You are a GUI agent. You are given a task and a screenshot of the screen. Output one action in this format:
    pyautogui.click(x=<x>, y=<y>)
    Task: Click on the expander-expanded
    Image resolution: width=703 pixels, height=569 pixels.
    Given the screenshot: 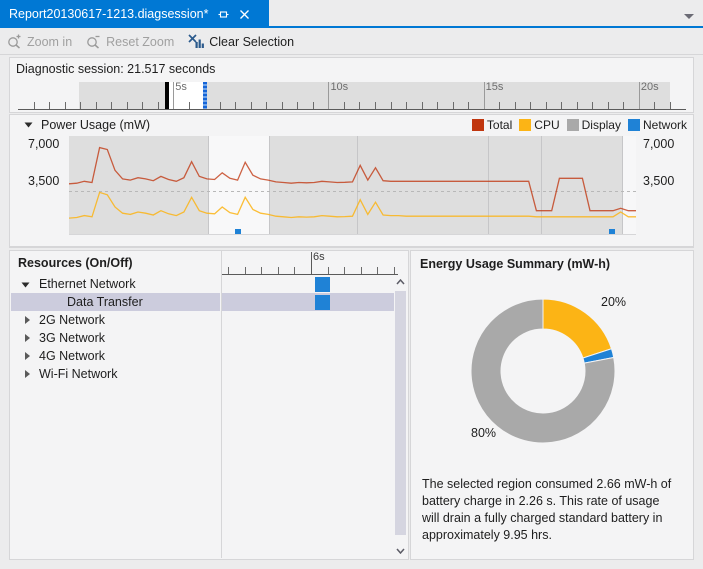 What is the action you would take?
    pyautogui.click(x=27, y=284)
    